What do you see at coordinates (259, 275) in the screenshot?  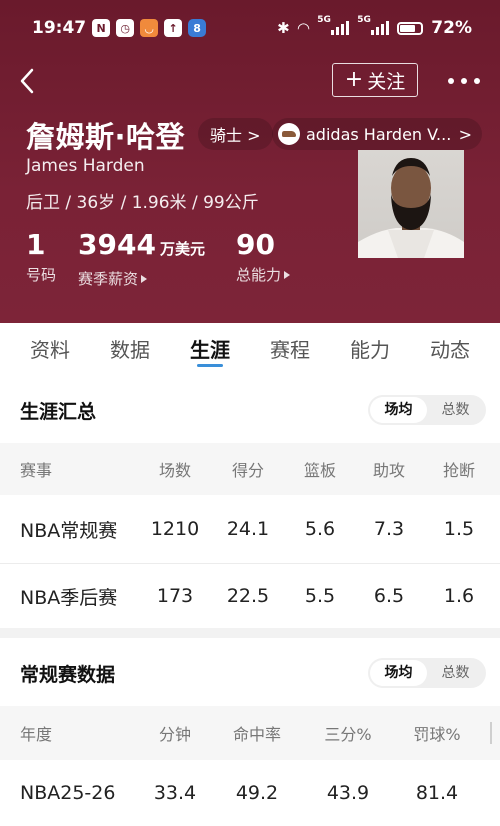 I see `ability-label: 总能力` at bounding box center [259, 275].